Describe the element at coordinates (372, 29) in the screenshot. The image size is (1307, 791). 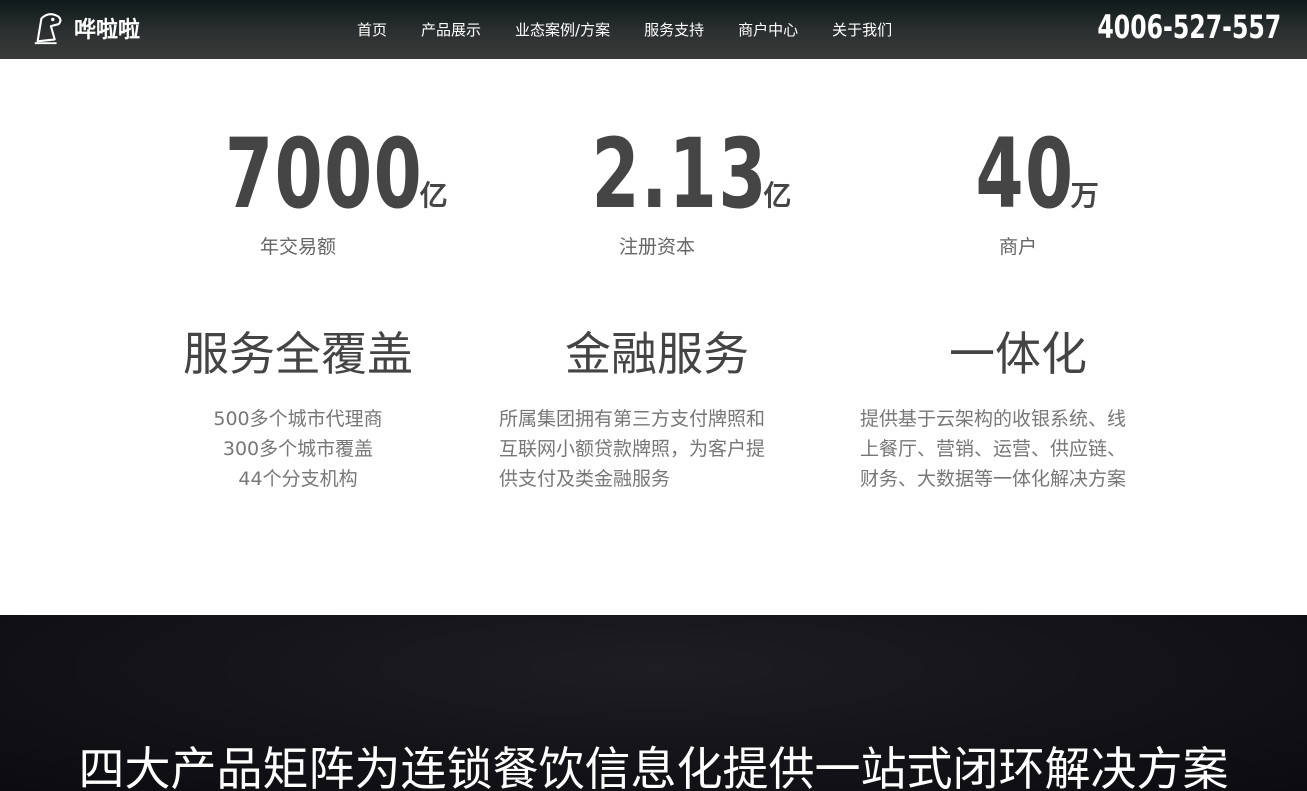
I see `nav-home: 首页` at that location.